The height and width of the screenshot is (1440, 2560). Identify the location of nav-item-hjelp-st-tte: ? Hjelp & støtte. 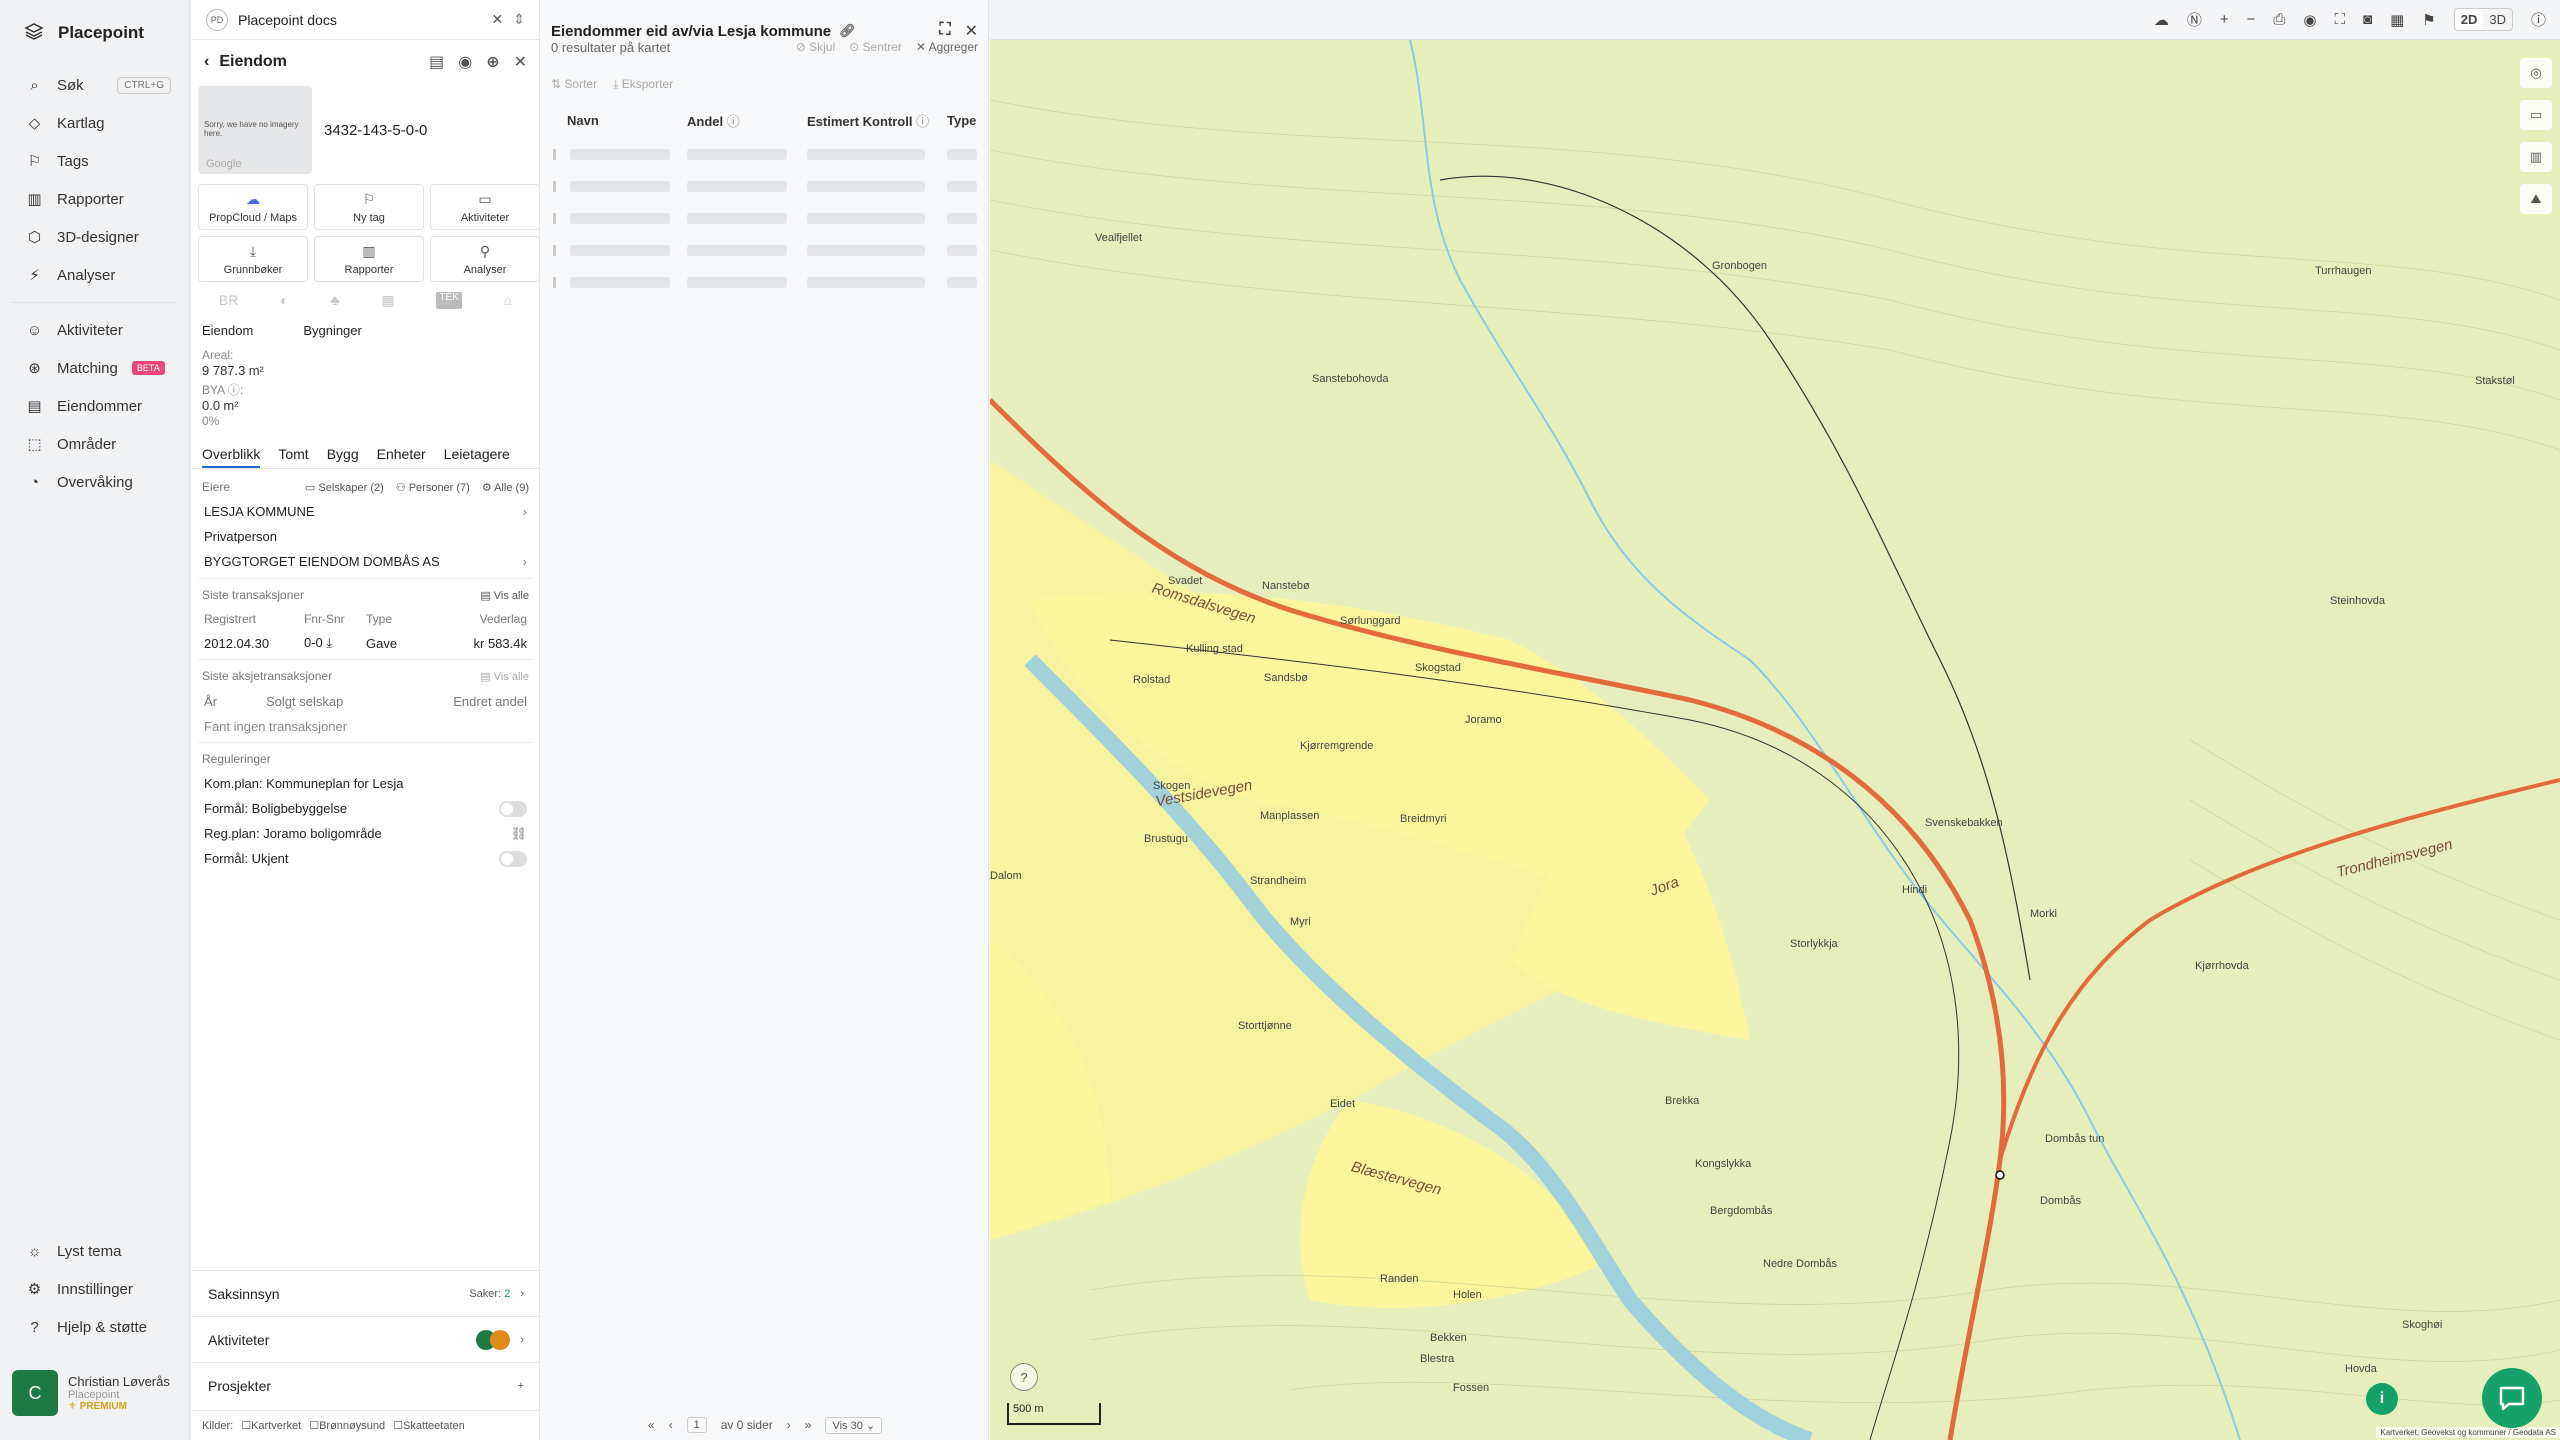
(95, 1327).